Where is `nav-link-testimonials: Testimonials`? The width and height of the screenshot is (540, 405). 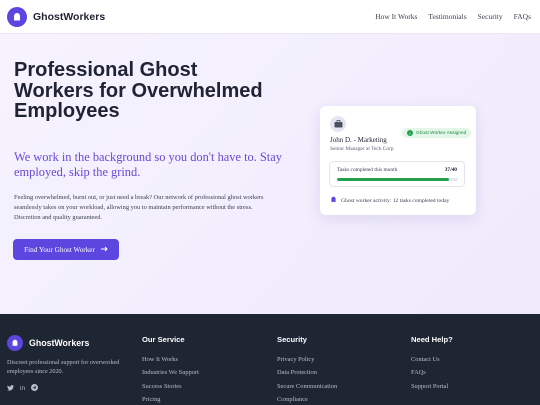
nav-link-testimonials: Testimonials is located at coordinates (447, 16).